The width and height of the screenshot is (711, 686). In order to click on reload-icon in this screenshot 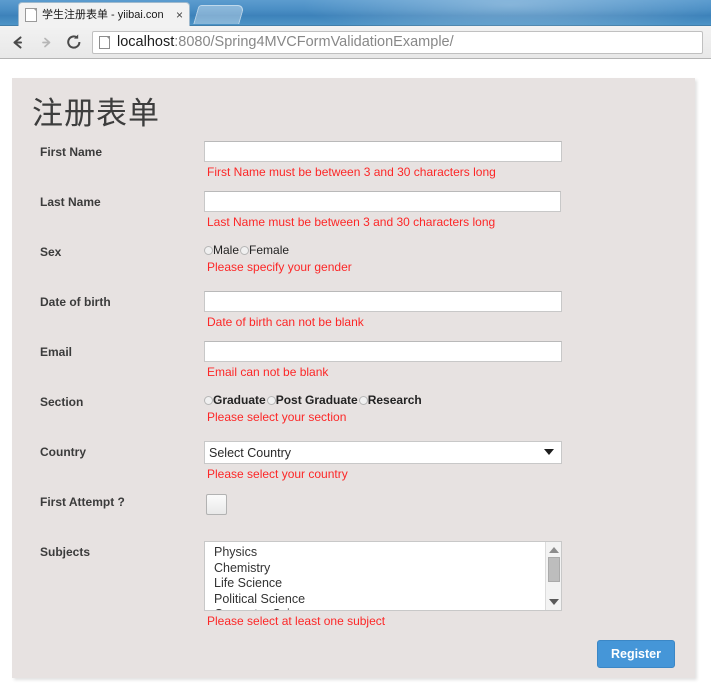, I will do `click(74, 41)`.